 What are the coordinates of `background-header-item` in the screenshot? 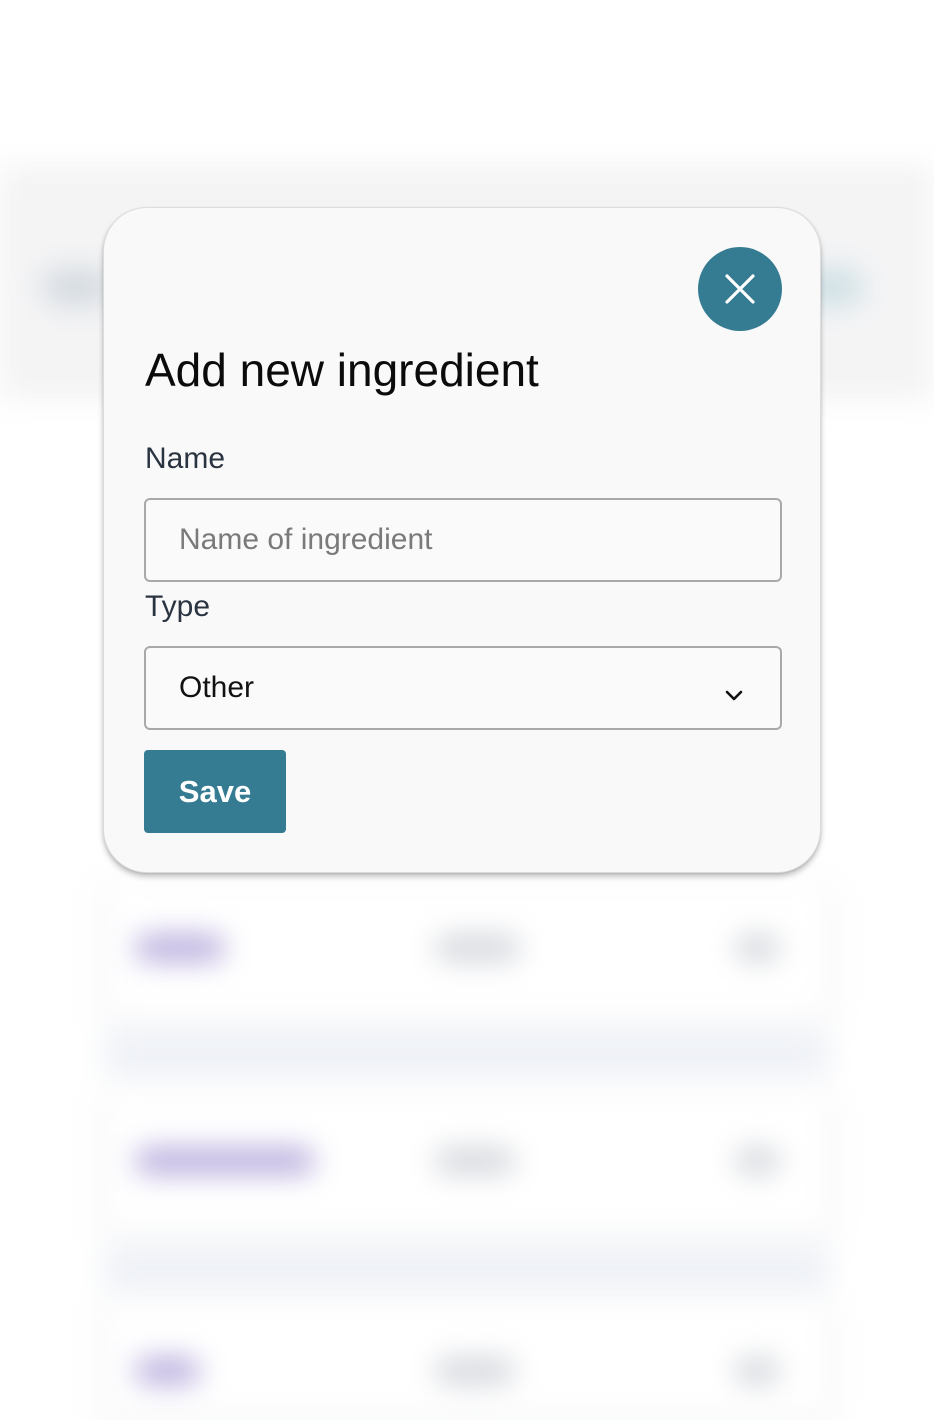 It's located at (77, 287).